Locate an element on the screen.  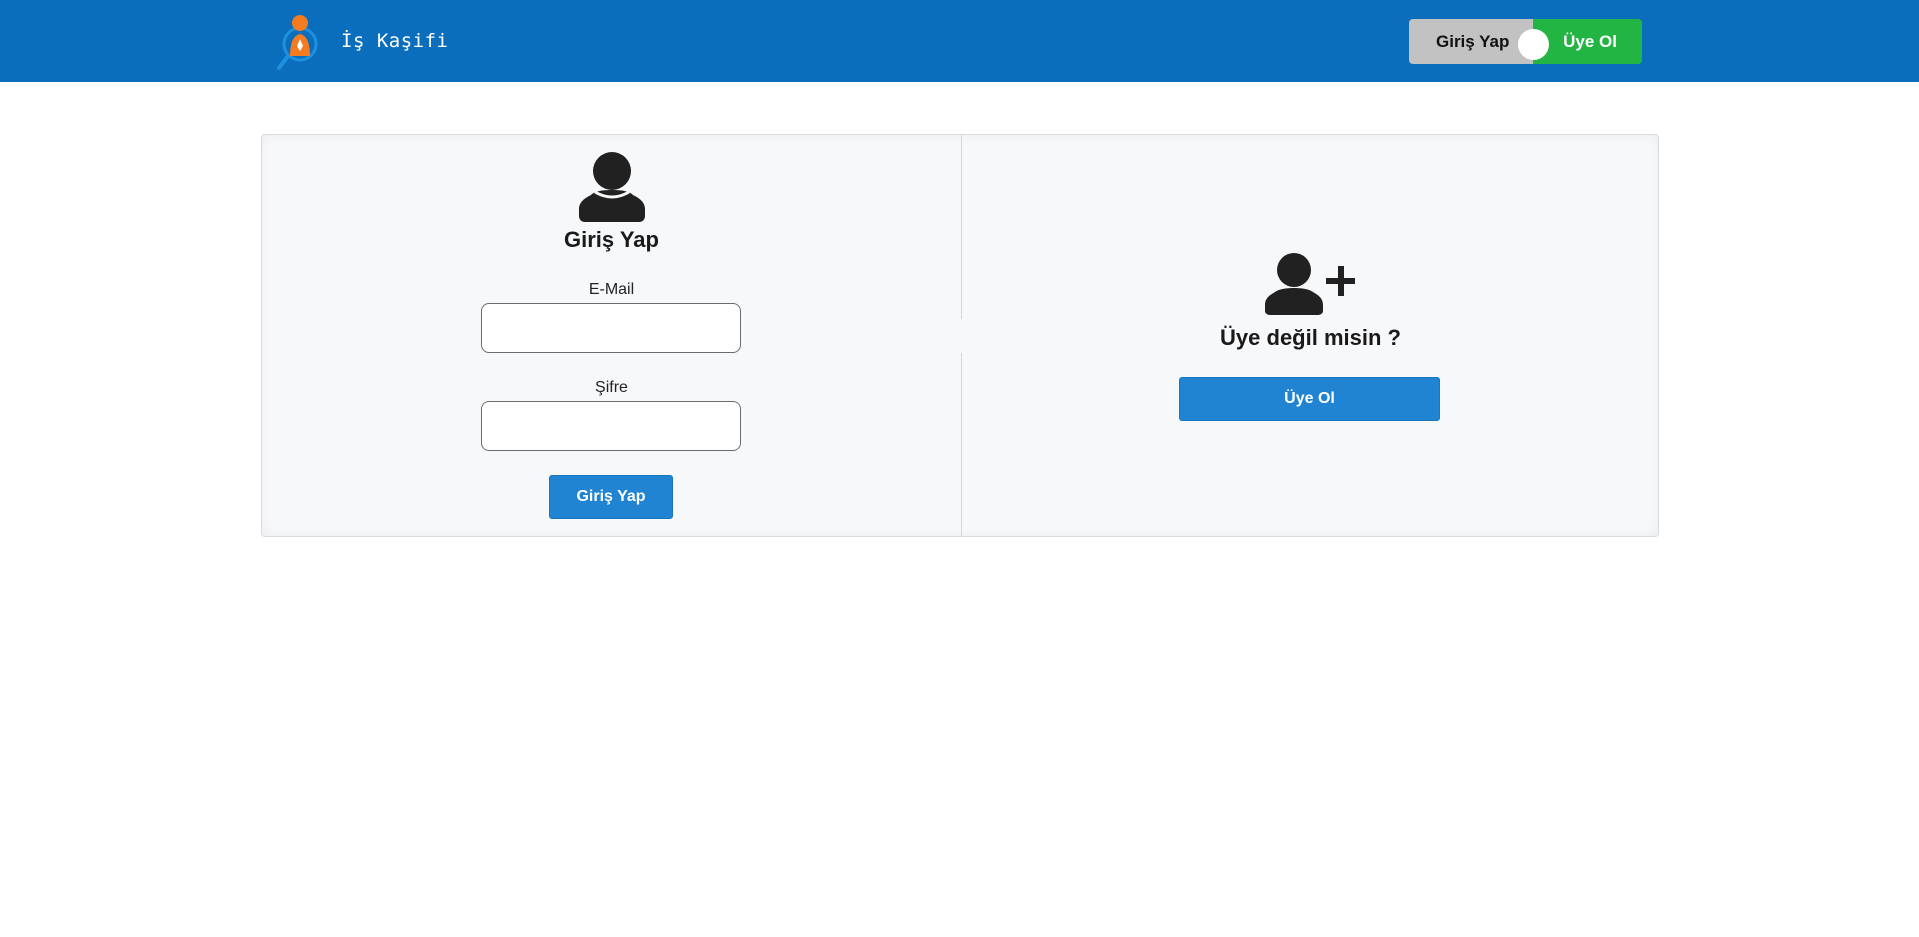
toggle-signup-option: Üye Ol is located at coordinates (1587, 41).